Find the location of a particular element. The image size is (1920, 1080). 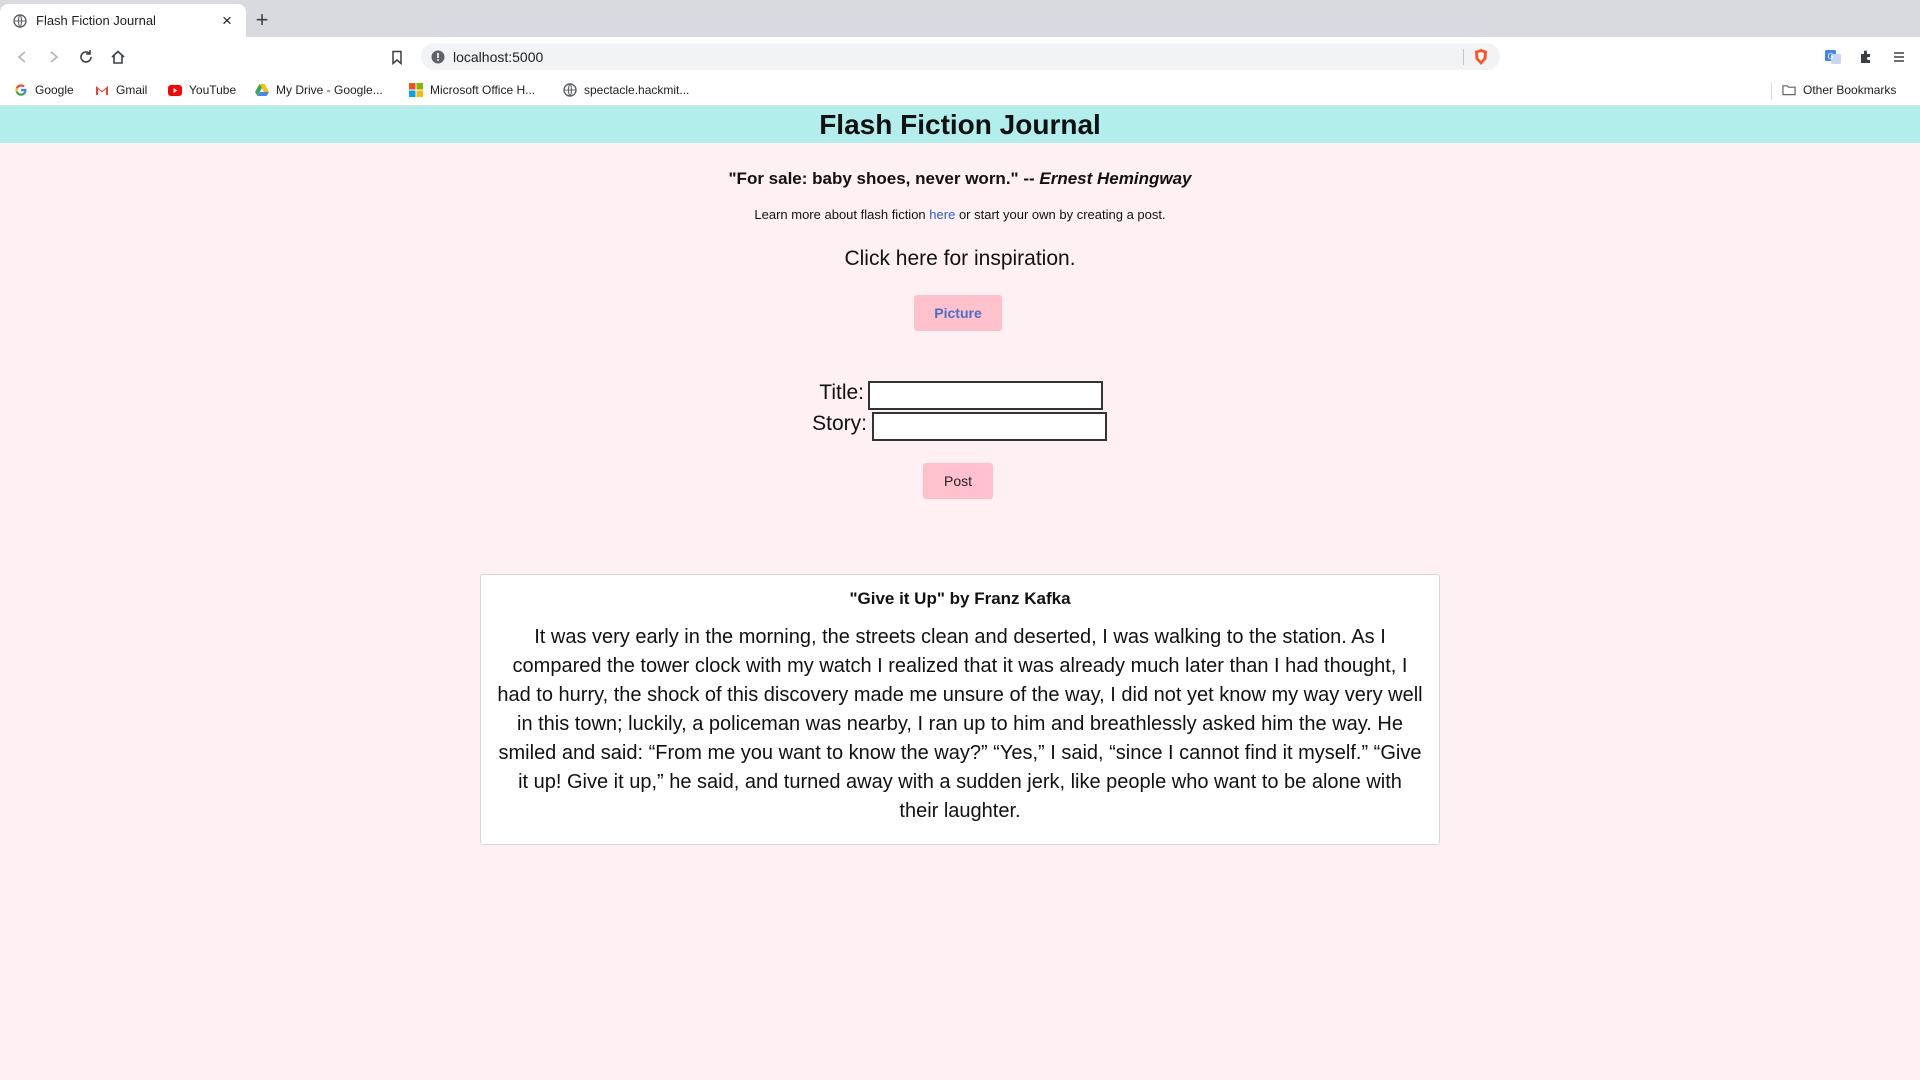

browser-toolbar: localhost:5000 G is located at coordinates (960, 56).